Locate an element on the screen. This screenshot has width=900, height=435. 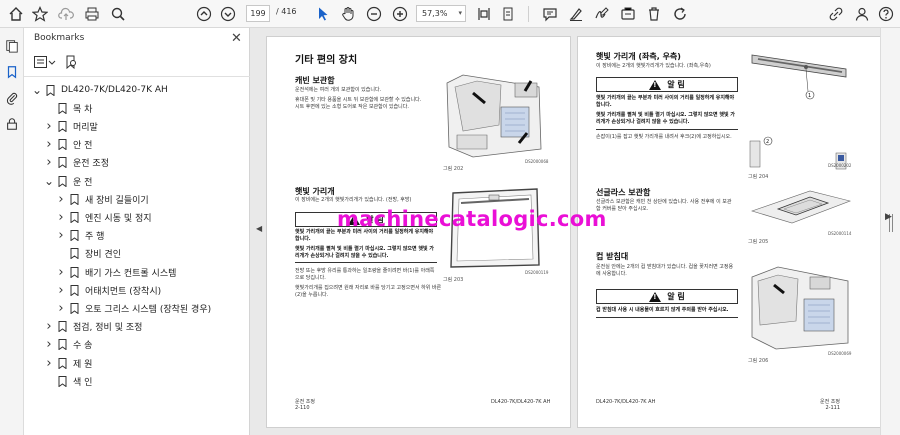
side-sunshade-figure: 1 2 is located at coordinates (801, 108).